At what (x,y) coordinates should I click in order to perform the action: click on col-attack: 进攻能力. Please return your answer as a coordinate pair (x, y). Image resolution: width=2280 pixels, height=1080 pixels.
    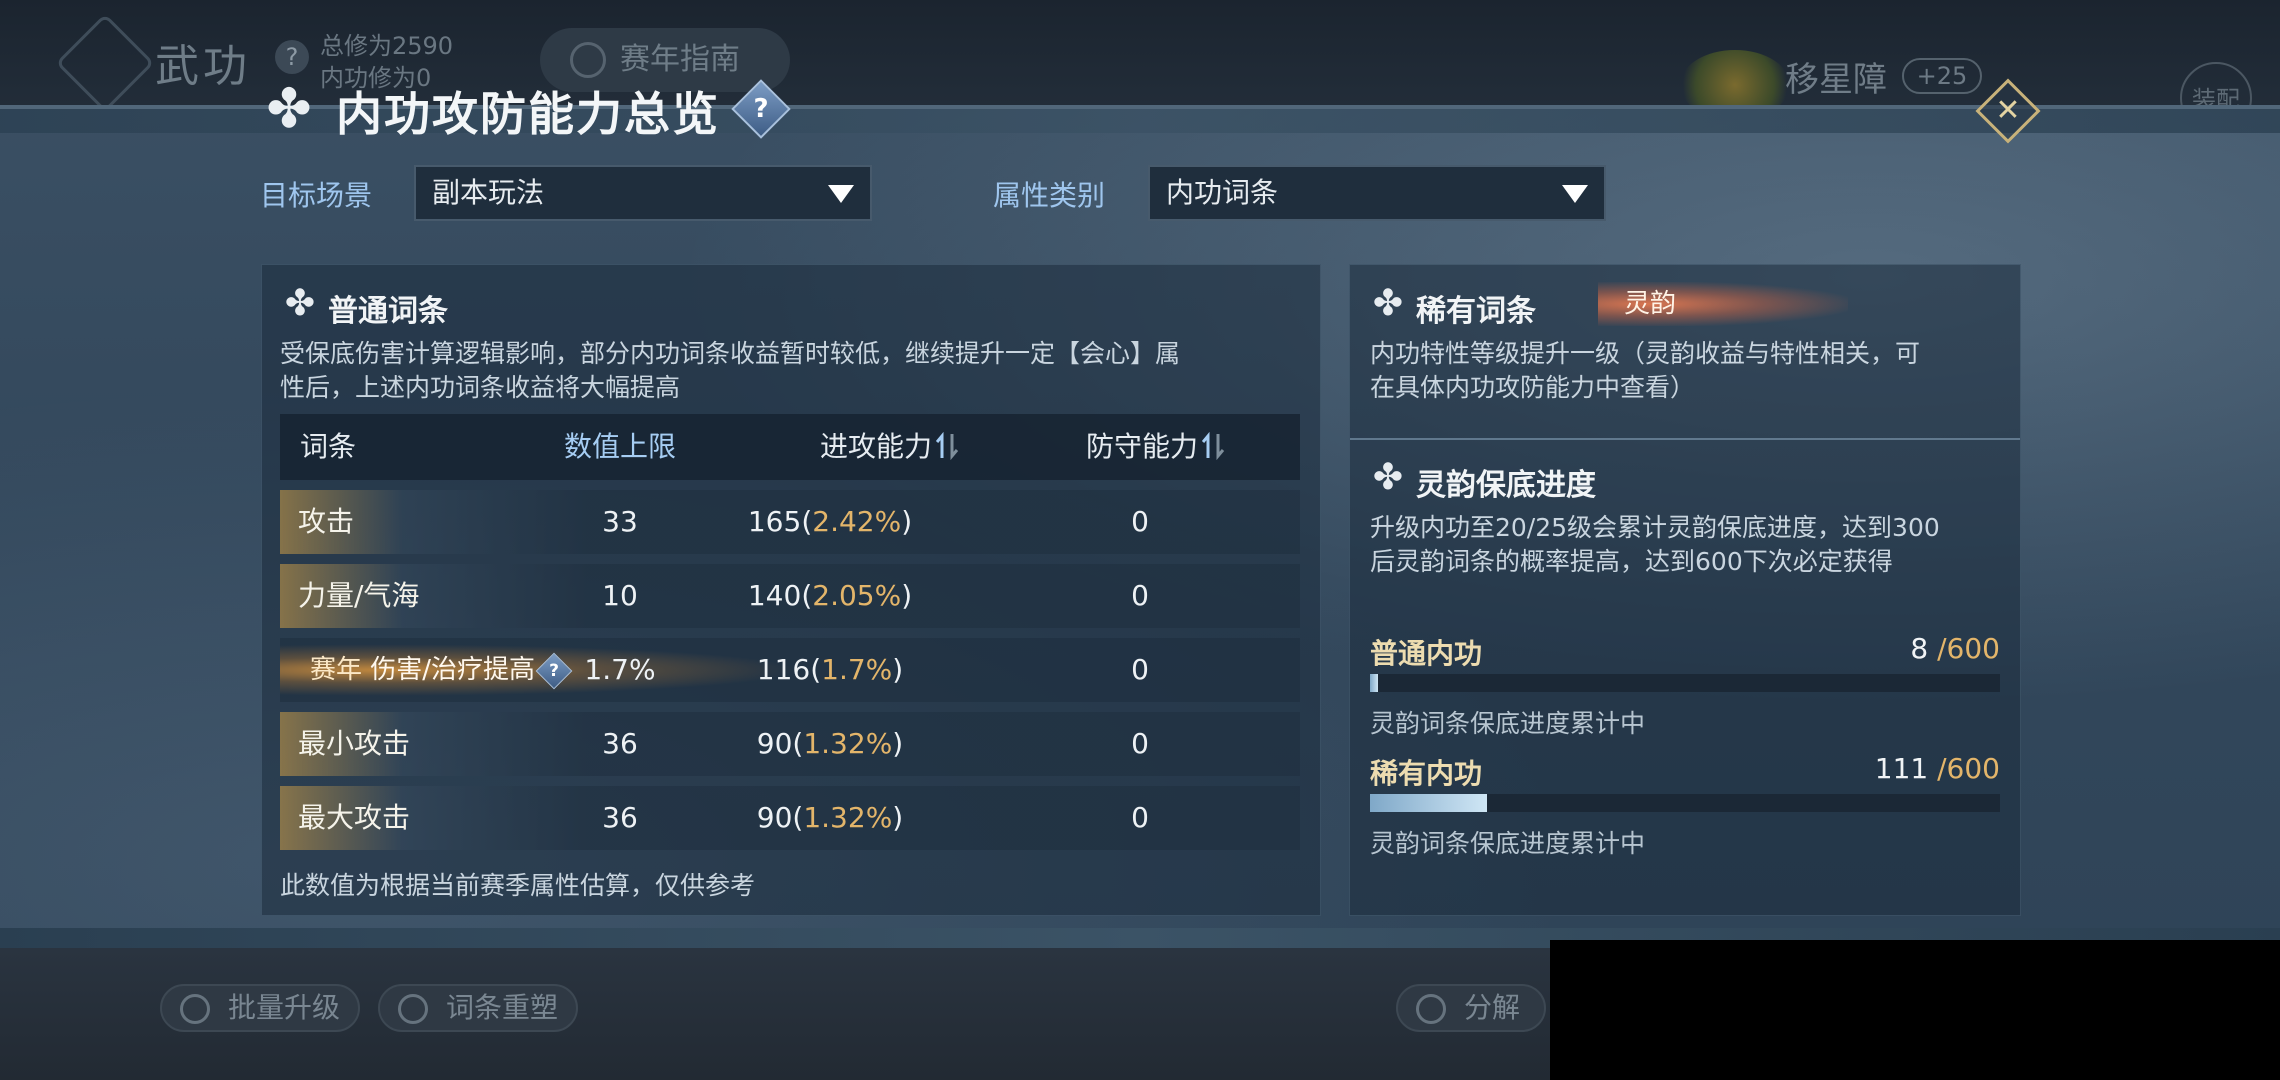
    Looking at the image, I should click on (876, 446).